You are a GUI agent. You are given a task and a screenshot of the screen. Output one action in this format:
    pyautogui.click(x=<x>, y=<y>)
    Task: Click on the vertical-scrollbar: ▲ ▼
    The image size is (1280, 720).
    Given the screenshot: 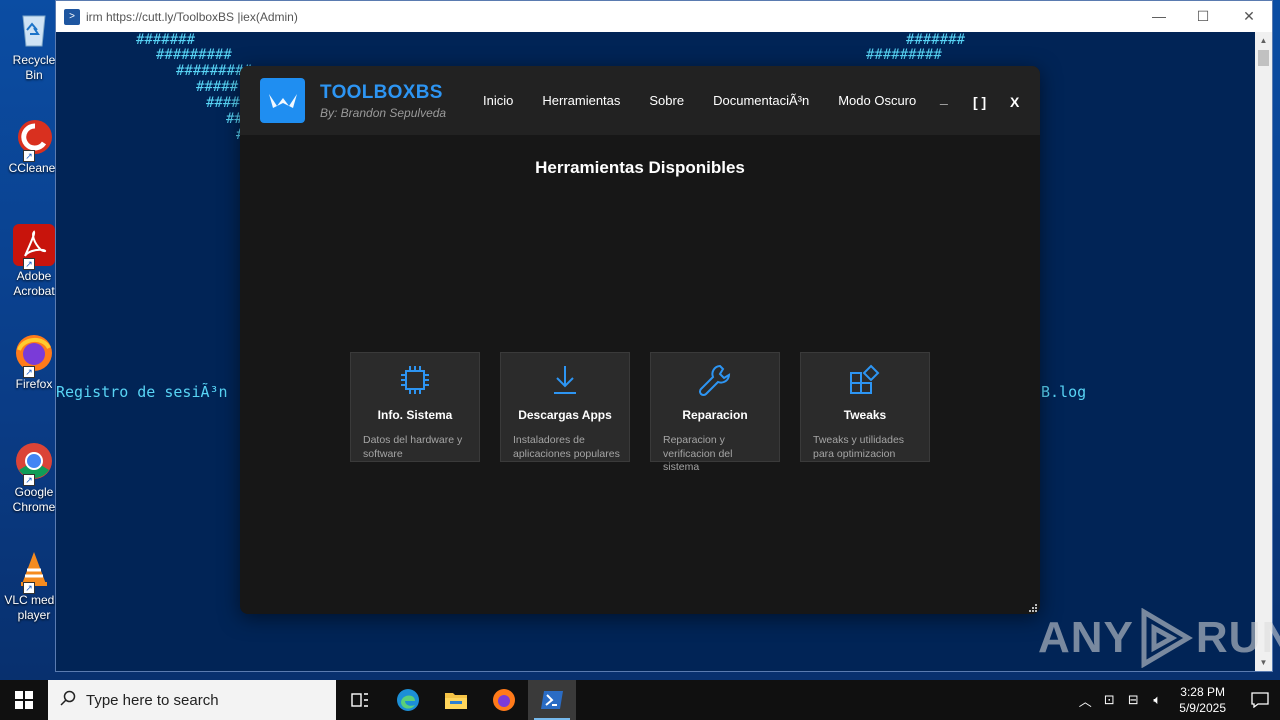 What is the action you would take?
    pyautogui.click(x=1263, y=351)
    